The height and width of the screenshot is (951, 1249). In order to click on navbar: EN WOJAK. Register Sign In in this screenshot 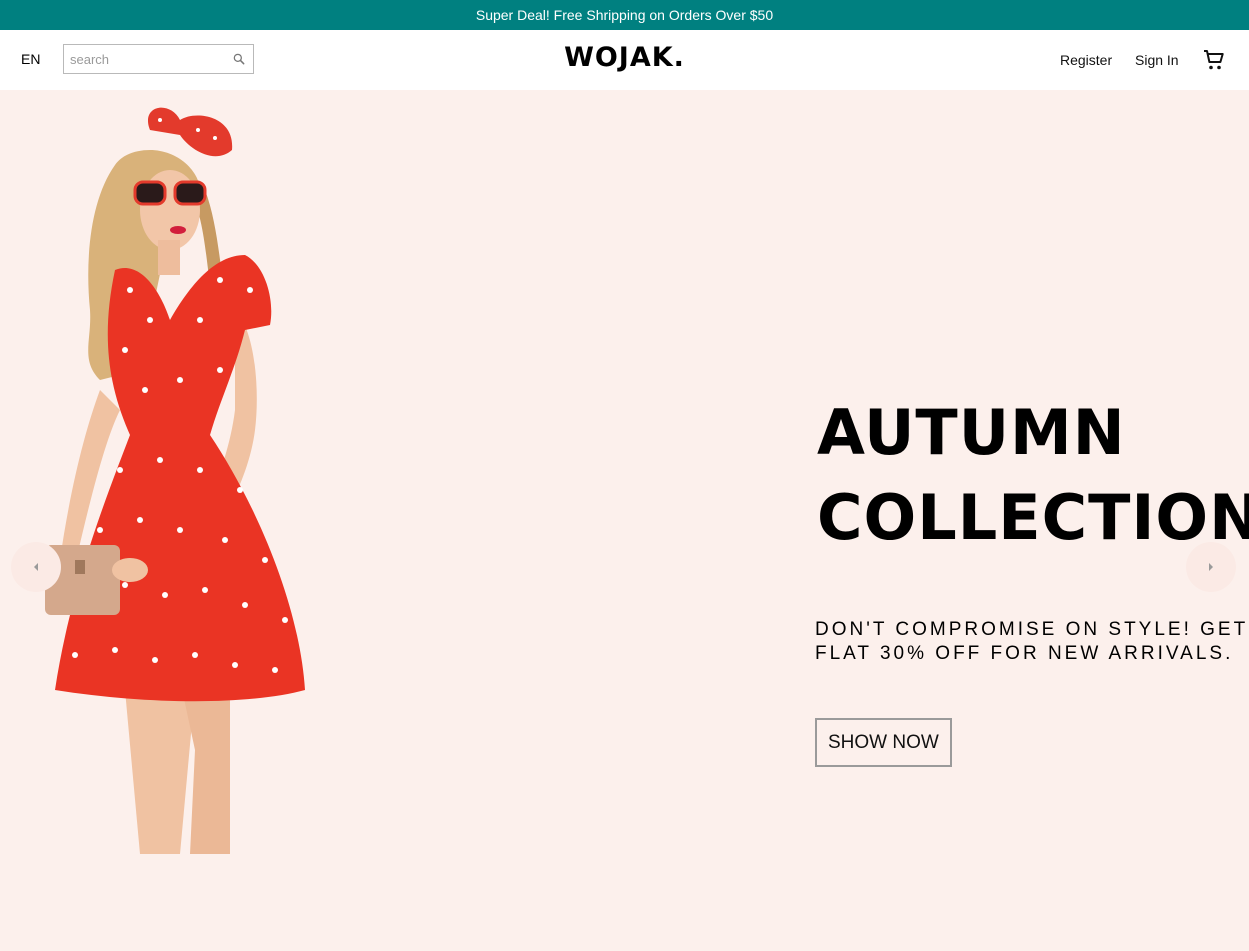, I will do `click(624, 60)`.